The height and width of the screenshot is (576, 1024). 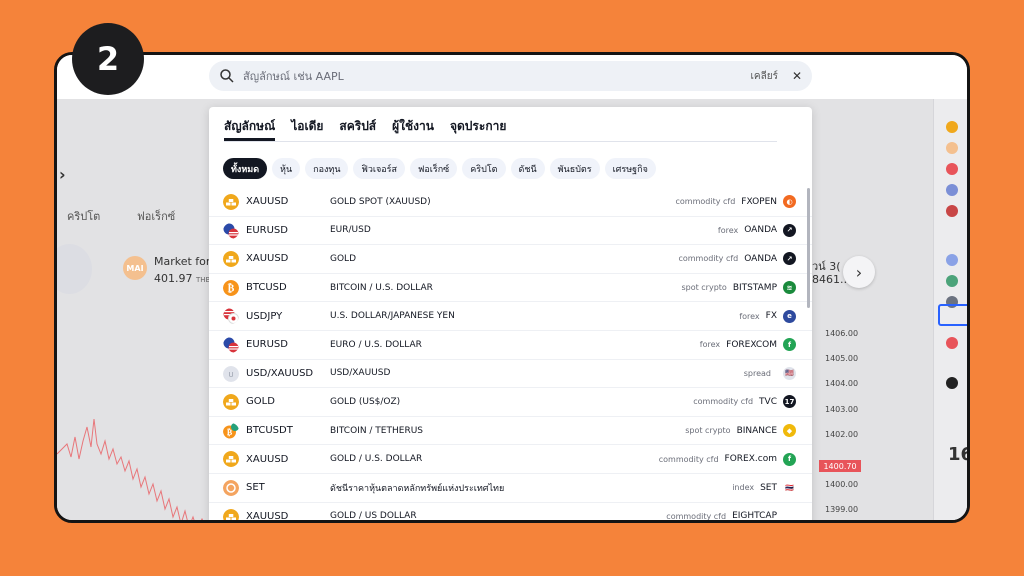 What do you see at coordinates (231, 430) in the screenshot?
I see `bitcoin-tether-icon: ₿` at bounding box center [231, 430].